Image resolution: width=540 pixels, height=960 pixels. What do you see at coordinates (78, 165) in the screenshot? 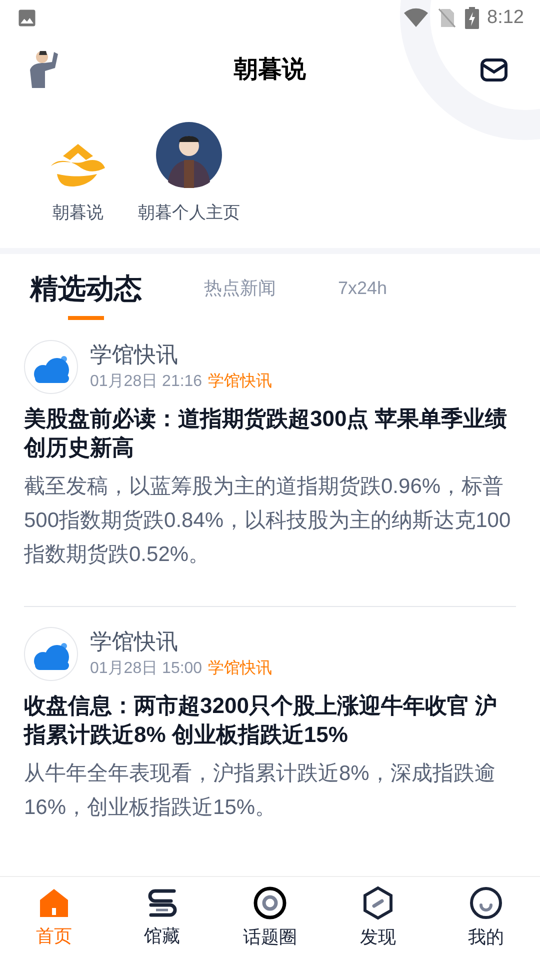
I see `logo-icon` at bounding box center [78, 165].